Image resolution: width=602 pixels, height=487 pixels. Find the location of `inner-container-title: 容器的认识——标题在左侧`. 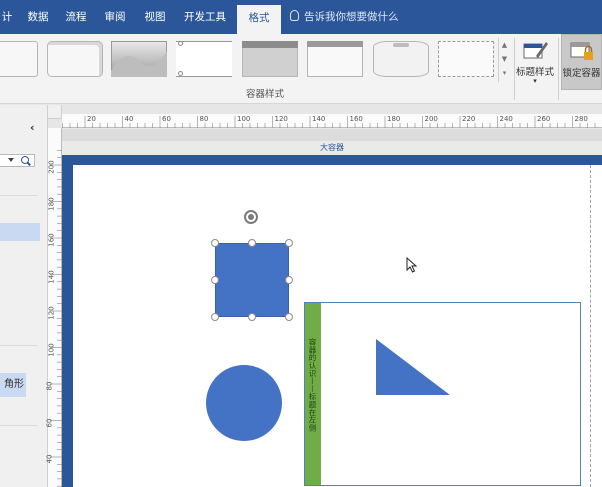

inner-container-title: 容器的认识——标题在左侧 is located at coordinates (312, 385).